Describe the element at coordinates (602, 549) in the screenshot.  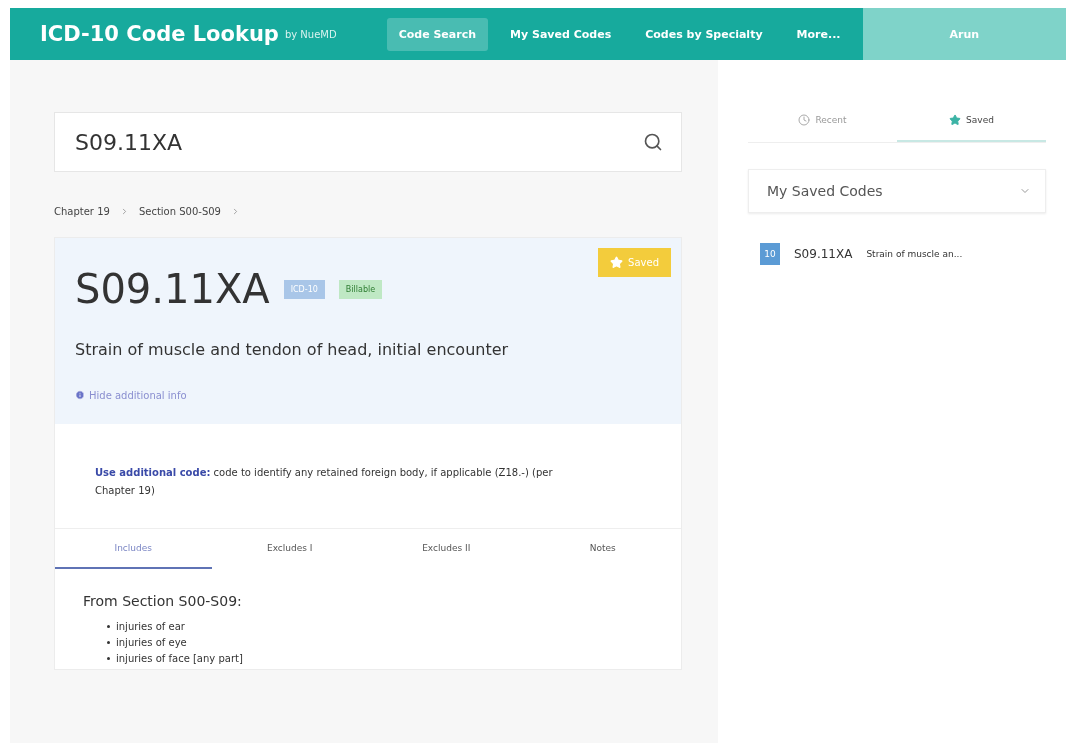
I see `tab: Notes` at that location.